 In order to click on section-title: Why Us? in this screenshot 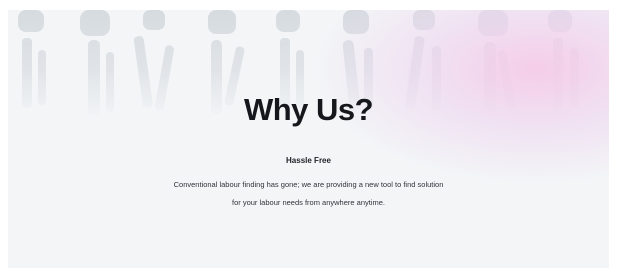, I will do `click(308, 109)`.